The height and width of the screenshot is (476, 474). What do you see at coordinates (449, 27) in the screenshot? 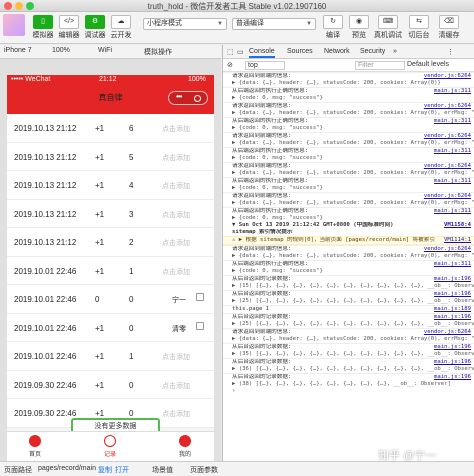
I see `clear-cache-button: ⌫ 清缓存` at bounding box center [449, 27].